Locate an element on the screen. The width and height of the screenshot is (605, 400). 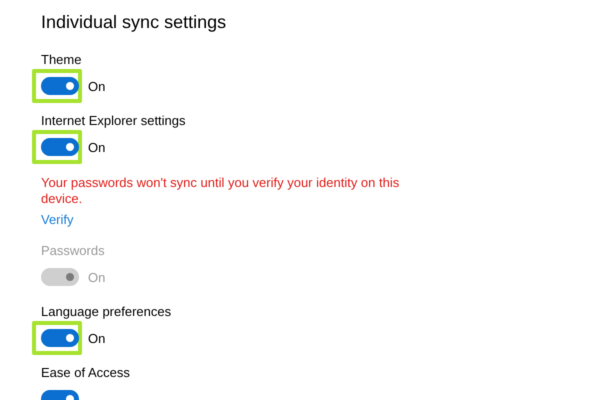
setting-label: Theme is located at coordinates (61, 60).